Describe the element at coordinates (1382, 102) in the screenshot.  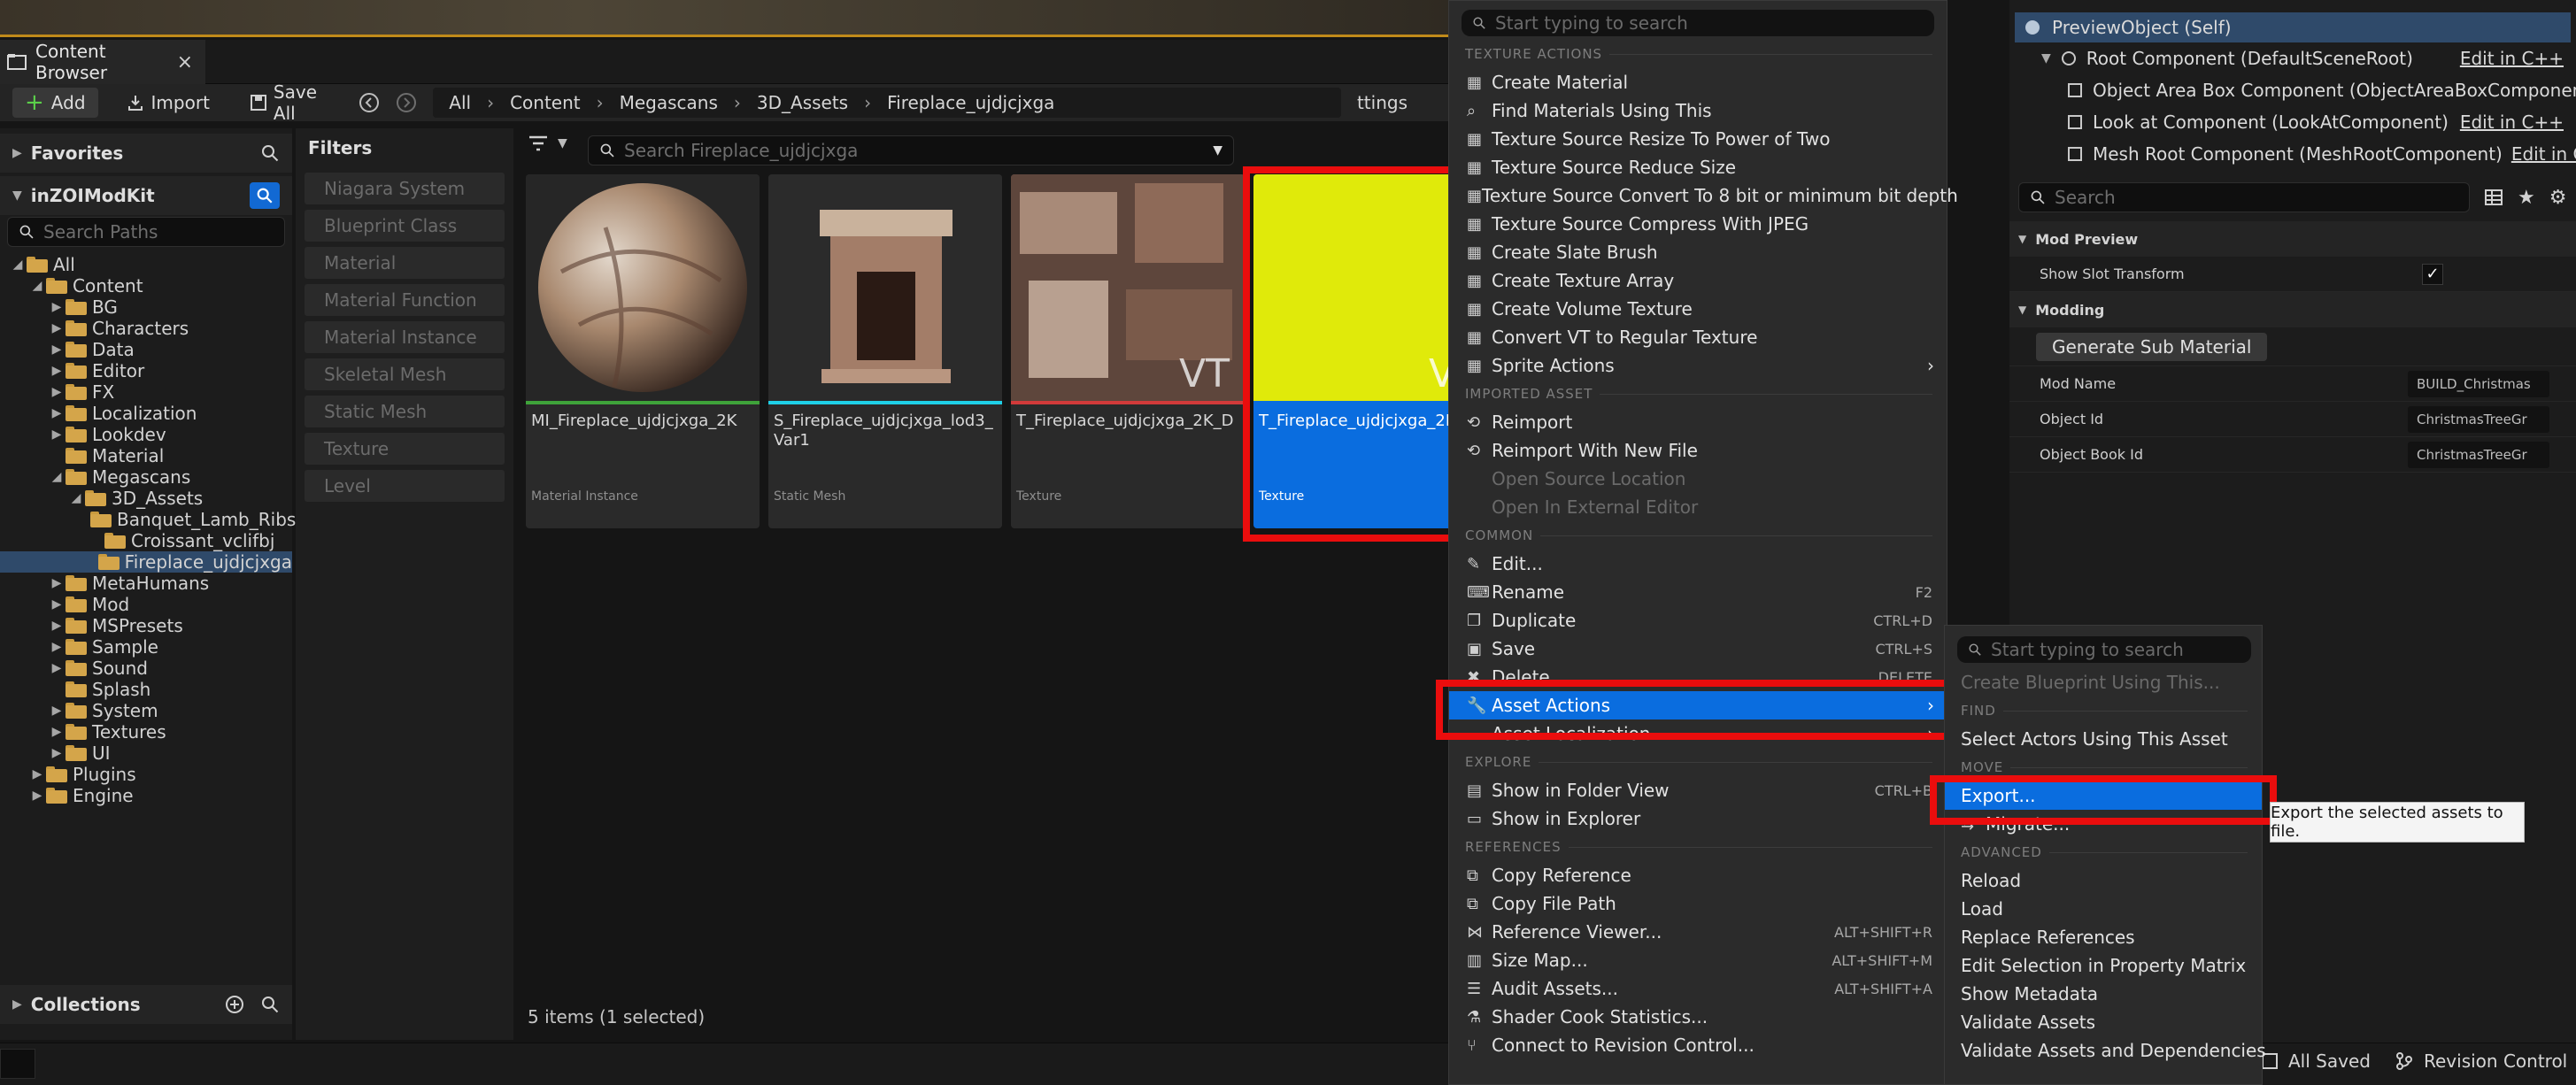
I see `settings-button: ttings` at that location.